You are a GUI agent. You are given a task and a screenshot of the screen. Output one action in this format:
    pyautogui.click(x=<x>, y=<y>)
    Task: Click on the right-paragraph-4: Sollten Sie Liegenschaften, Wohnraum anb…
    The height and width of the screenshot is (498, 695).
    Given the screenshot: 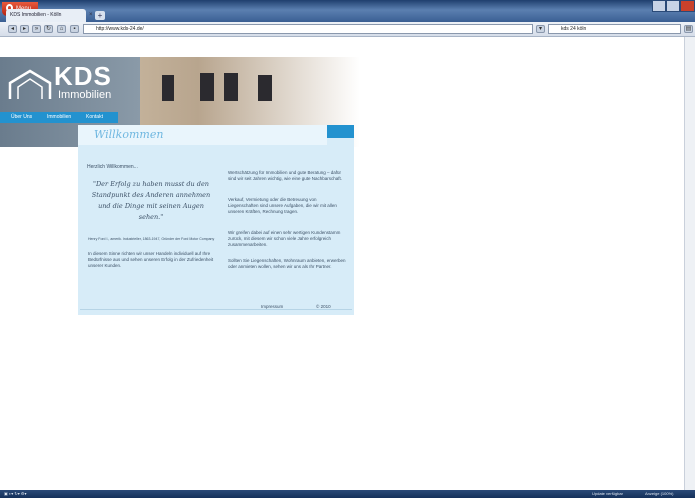 What is the action you would take?
    pyautogui.click(x=287, y=263)
    